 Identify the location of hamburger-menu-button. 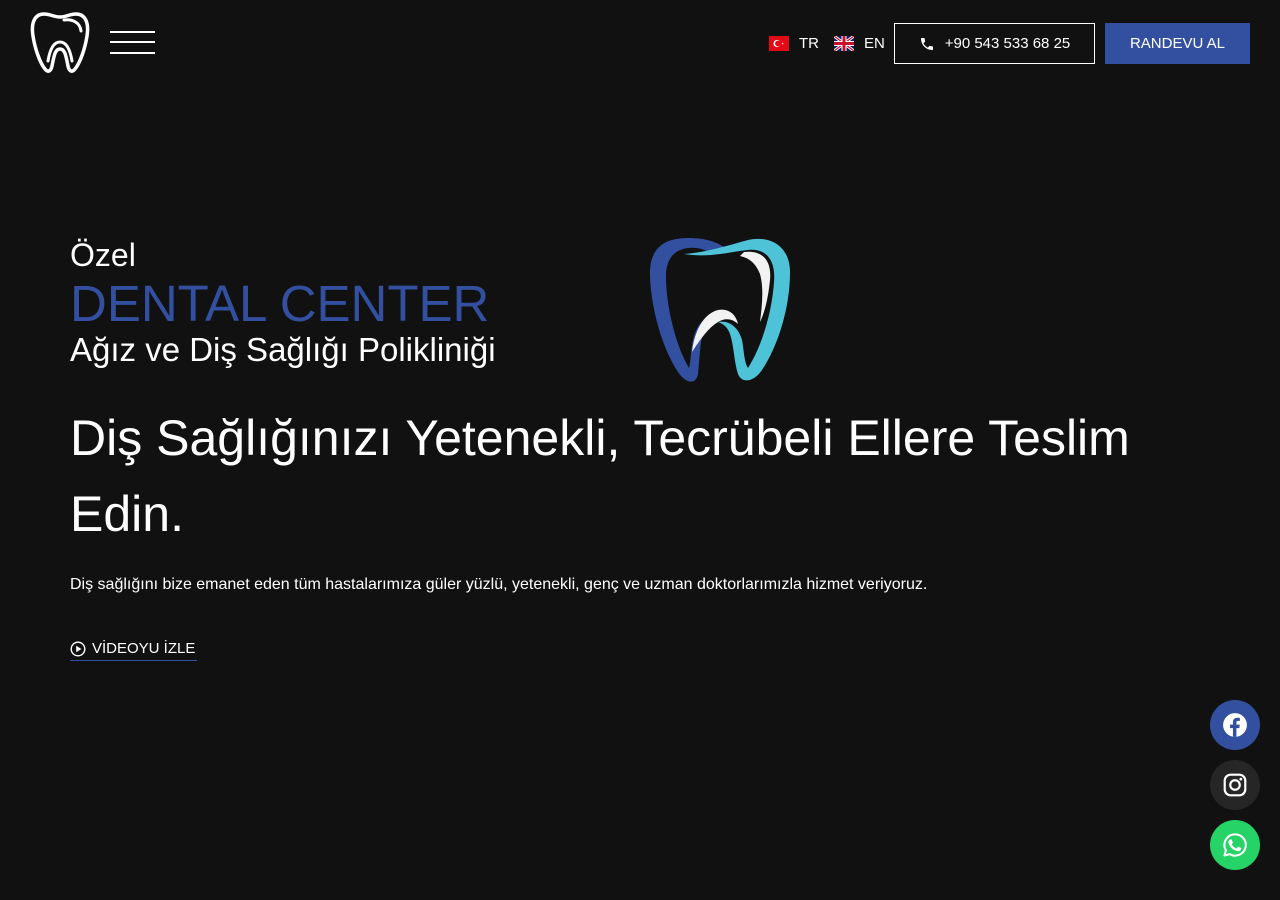
(132, 43).